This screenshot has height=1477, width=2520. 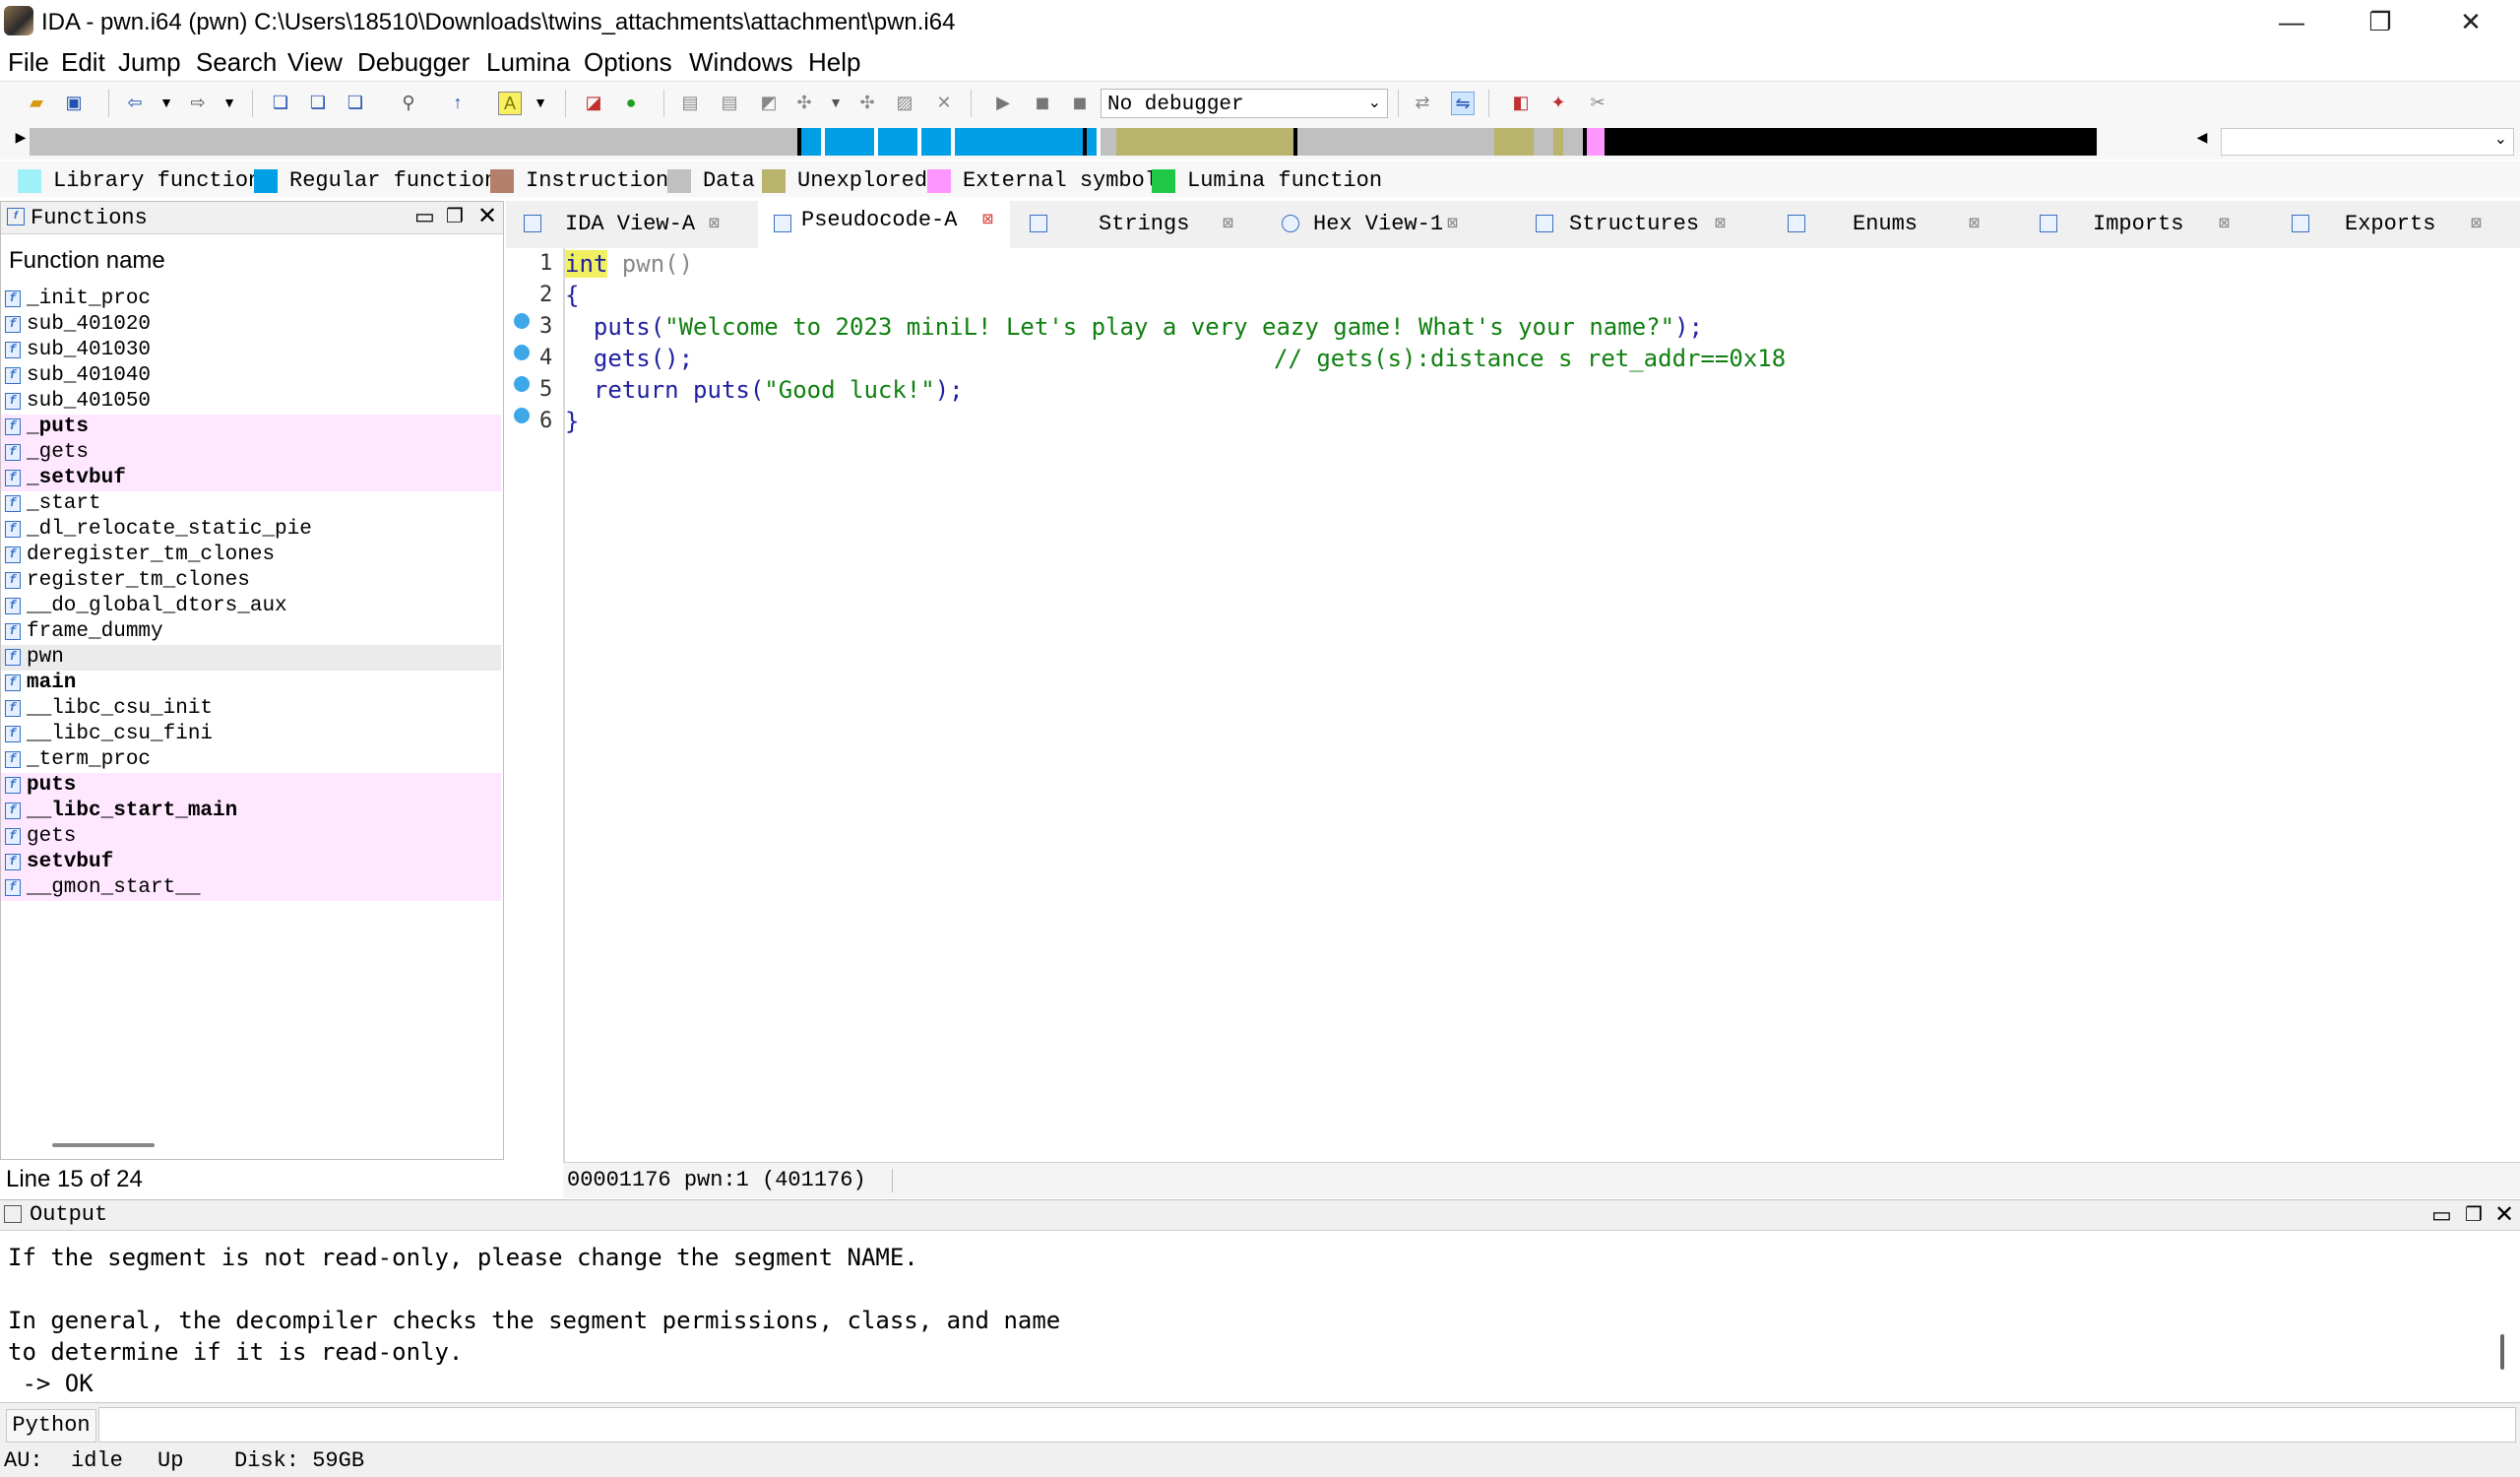 What do you see at coordinates (2380, 22) in the screenshot?
I see `maximize-button: ❐` at bounding box center [2380, 22].